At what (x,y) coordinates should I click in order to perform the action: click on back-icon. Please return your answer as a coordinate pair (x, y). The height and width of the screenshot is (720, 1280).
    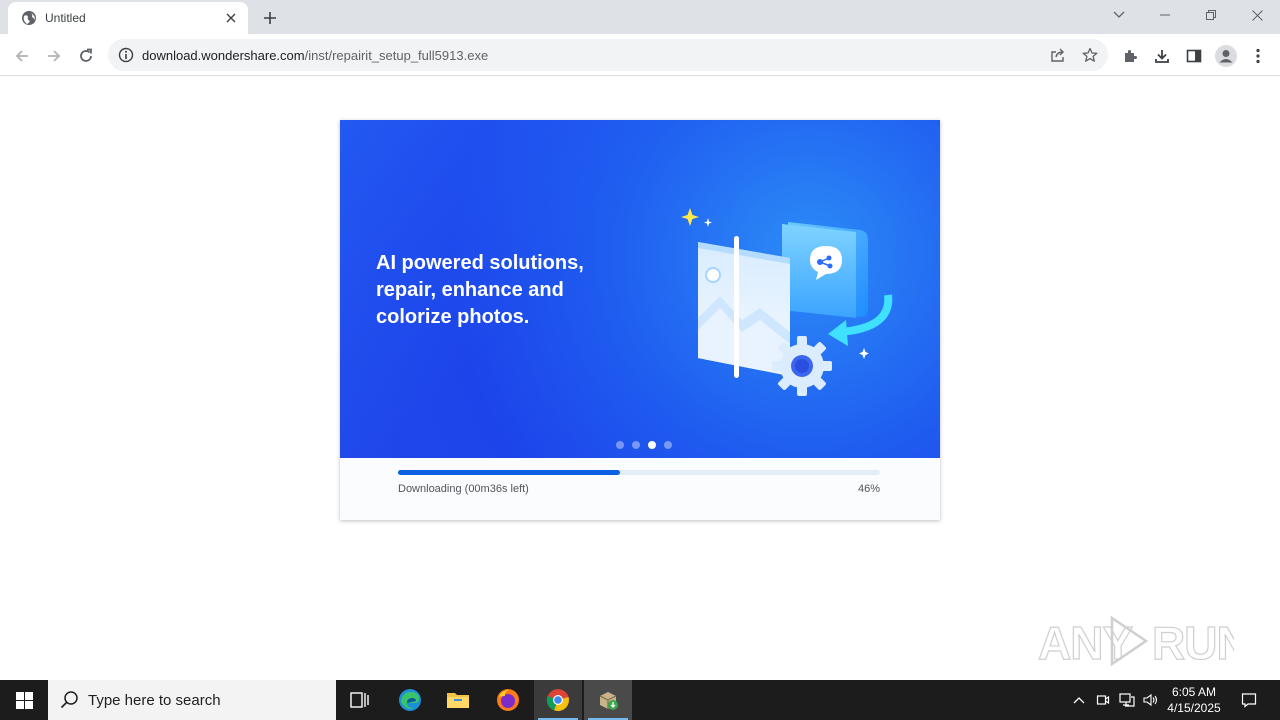
    Looking at the image, I should click on (22, 56).